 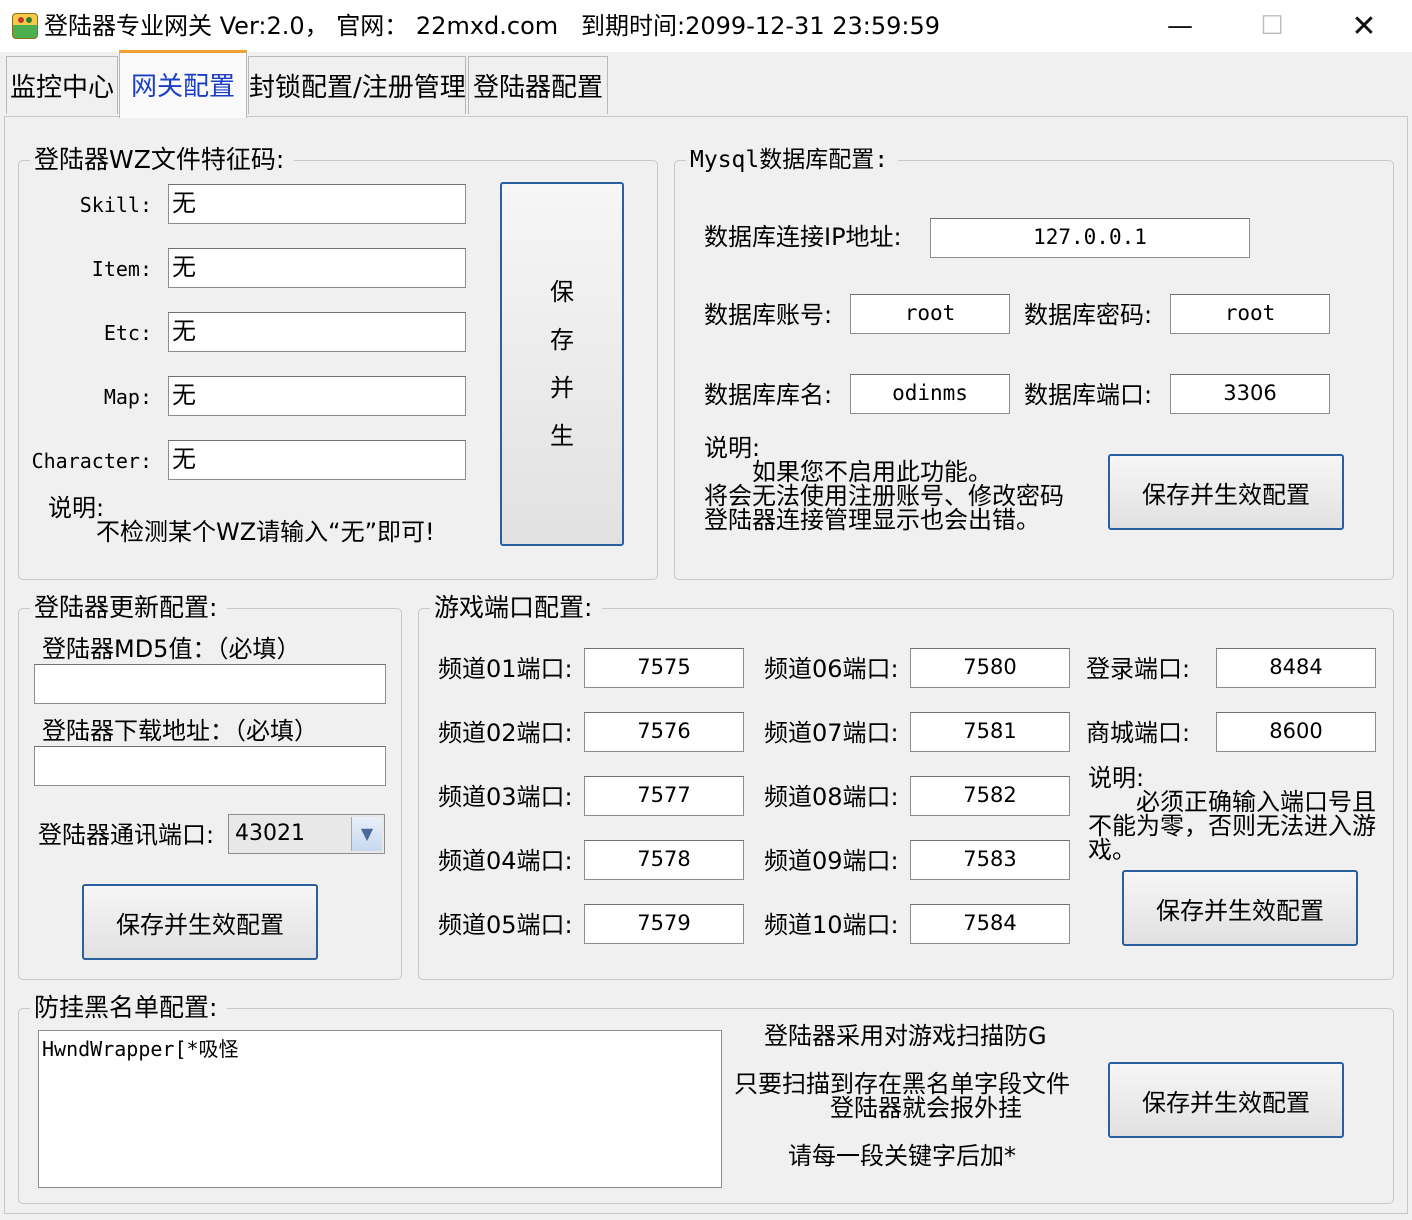 I want to click on ports-note-line2: 不能为零，否则无法进入游, so click(x=1232, y=826).